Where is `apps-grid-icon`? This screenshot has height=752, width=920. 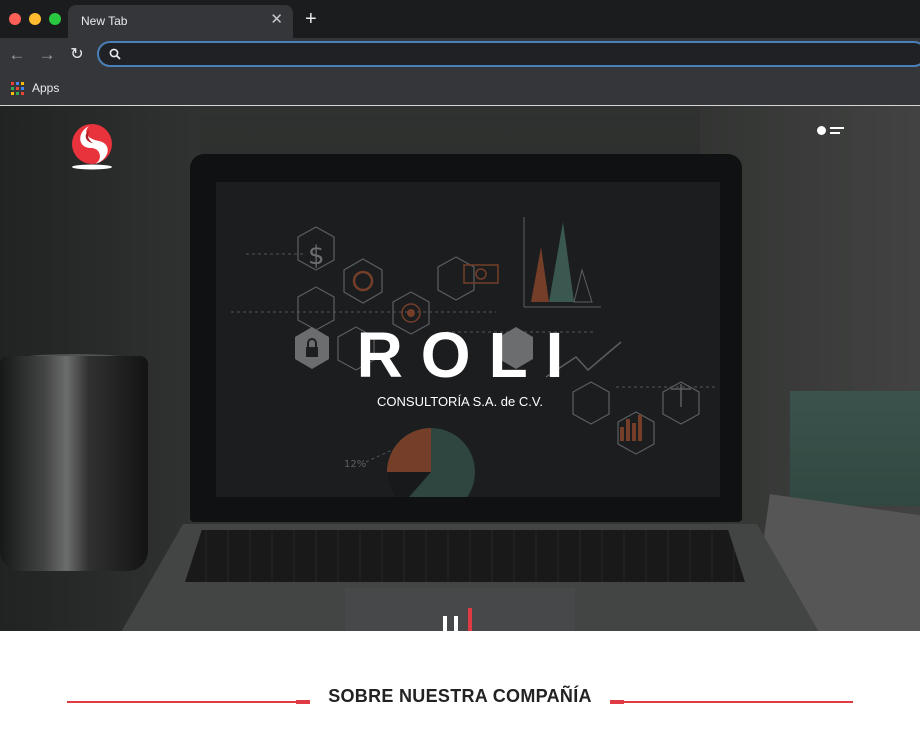 apps-grid-icon is located at coordinates (17, 88).